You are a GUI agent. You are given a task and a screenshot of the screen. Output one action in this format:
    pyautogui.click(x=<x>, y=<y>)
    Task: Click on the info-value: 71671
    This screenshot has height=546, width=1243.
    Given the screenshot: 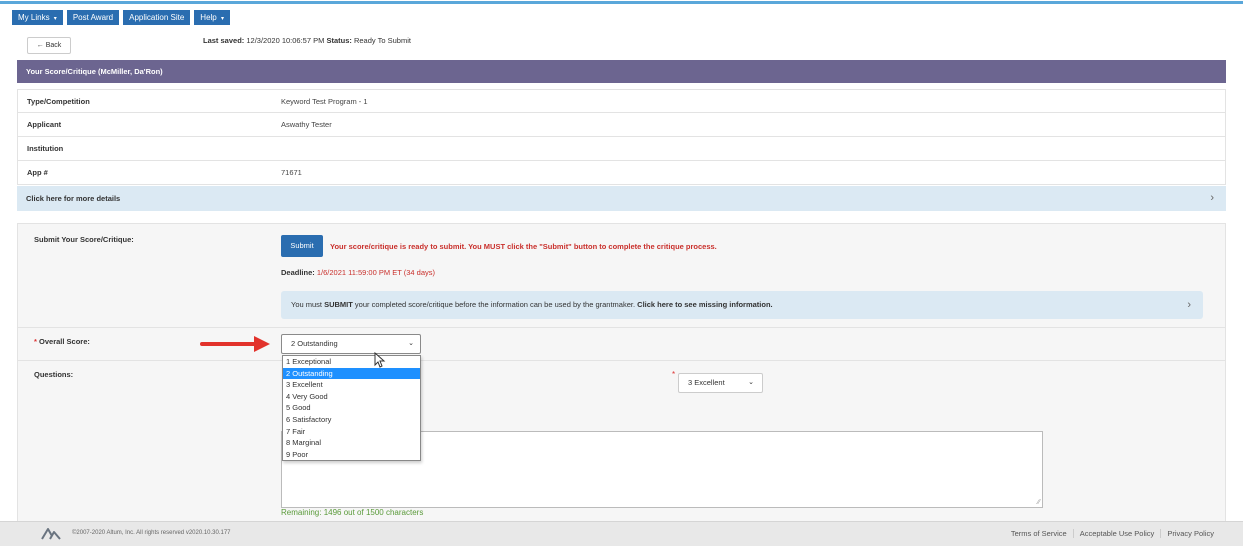 What is the action you would take?
    pyautogui.click(x=291, y=172)
    